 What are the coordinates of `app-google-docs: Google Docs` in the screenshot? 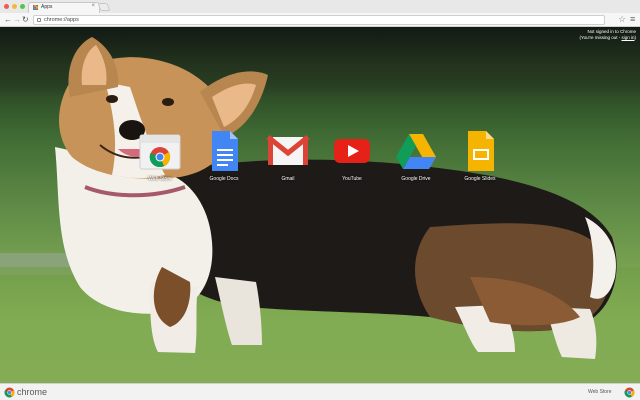 It's located at (224, 156).